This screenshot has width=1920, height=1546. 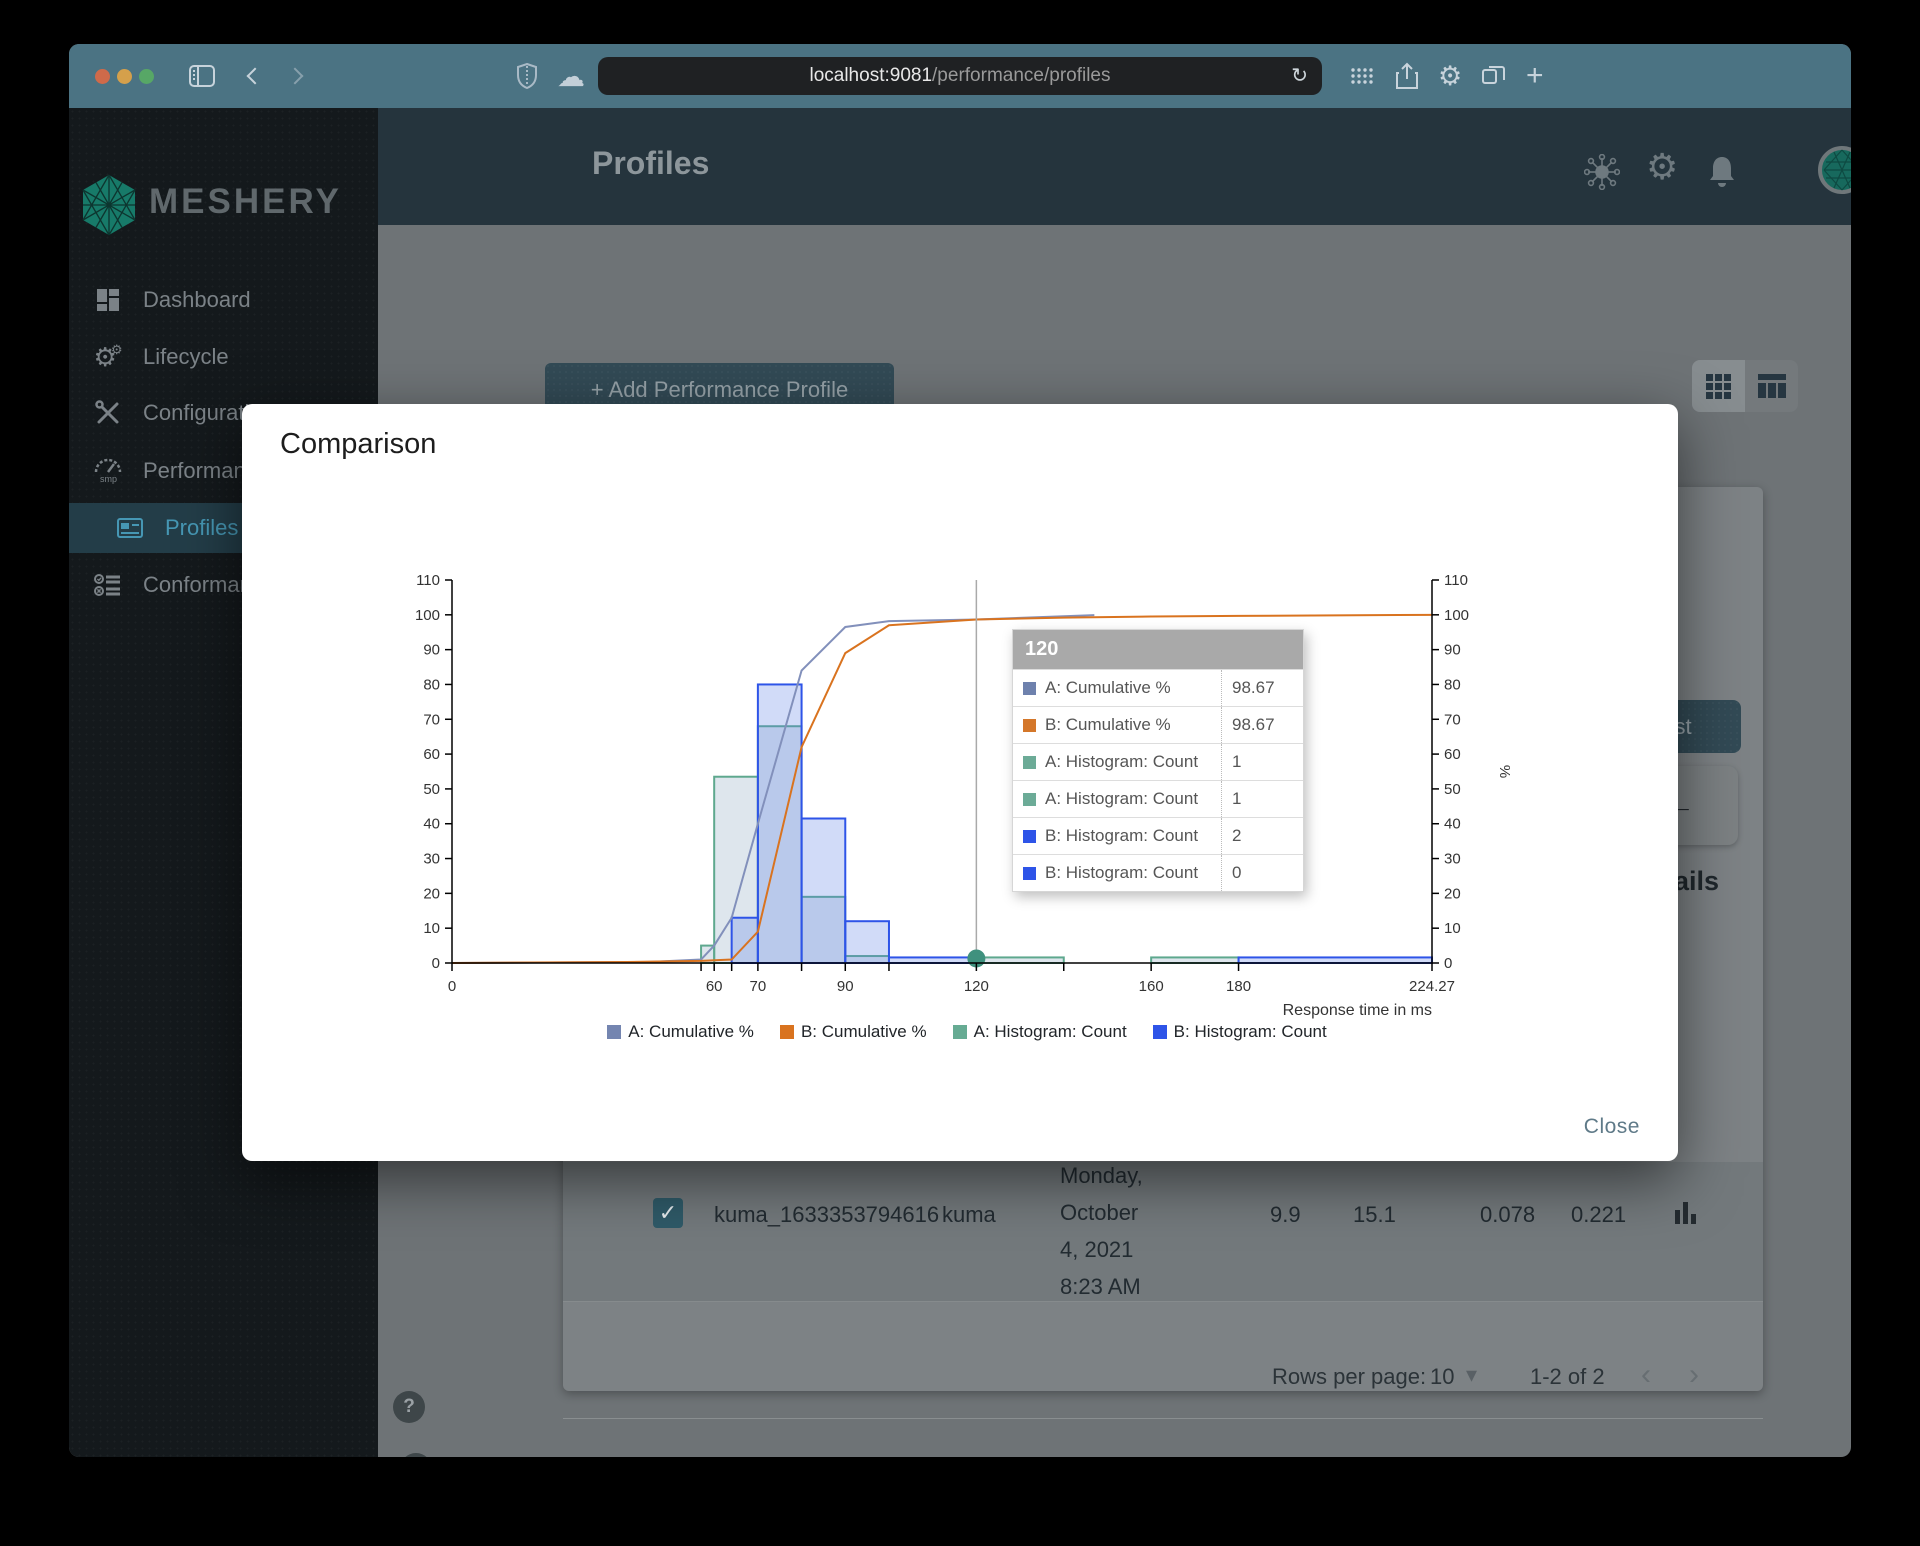 I want to click on settings-icon: ⚙, so click(x=1662, y=167).